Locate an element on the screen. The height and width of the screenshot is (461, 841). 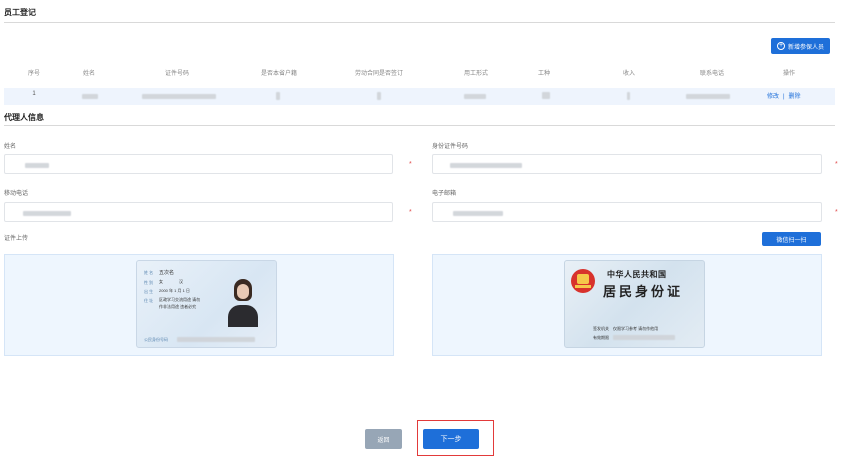
email-value-redacted is located at coordinates (478, 213).